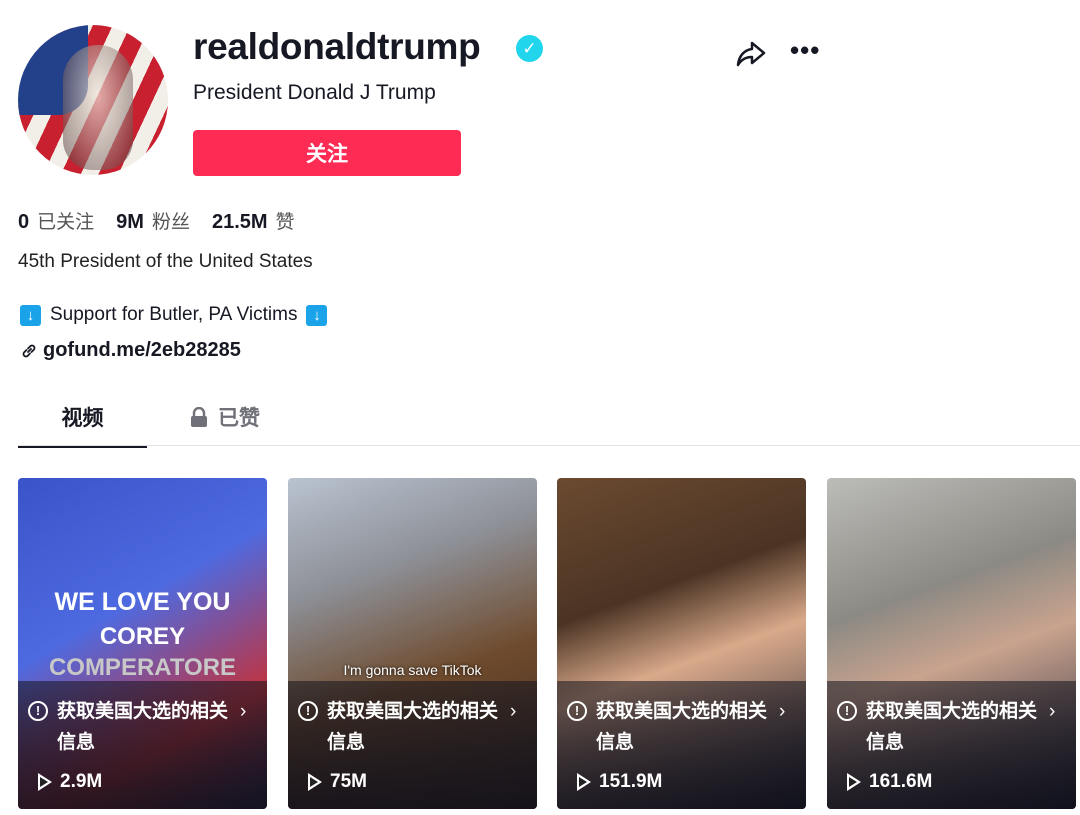  I want to click on view-count: 161.6M, so click(889, 782).